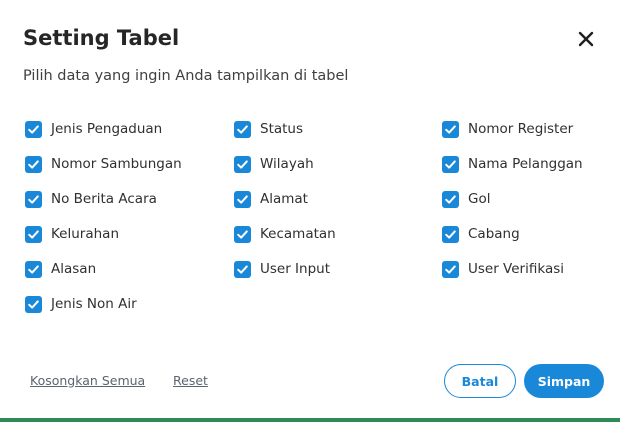 The width and height of the screenshot is (620, 422). I want to click on option-label: Status, so click(282, 129).